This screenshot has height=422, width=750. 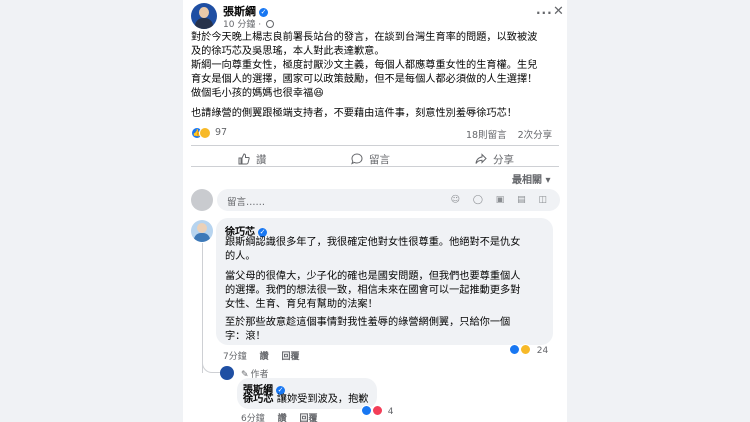 I want to click on reply-text-rest: 讓妳受到波及，抱歉, so click(x=321, y=399).